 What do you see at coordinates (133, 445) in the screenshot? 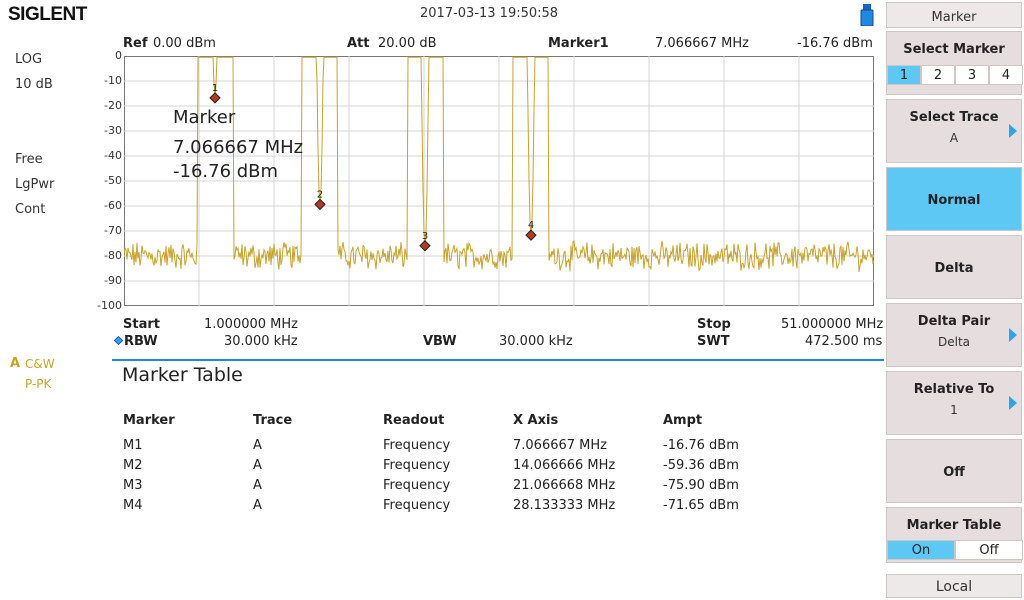
I see `marker-table-cell: M1` at bounding box center [133, 445].